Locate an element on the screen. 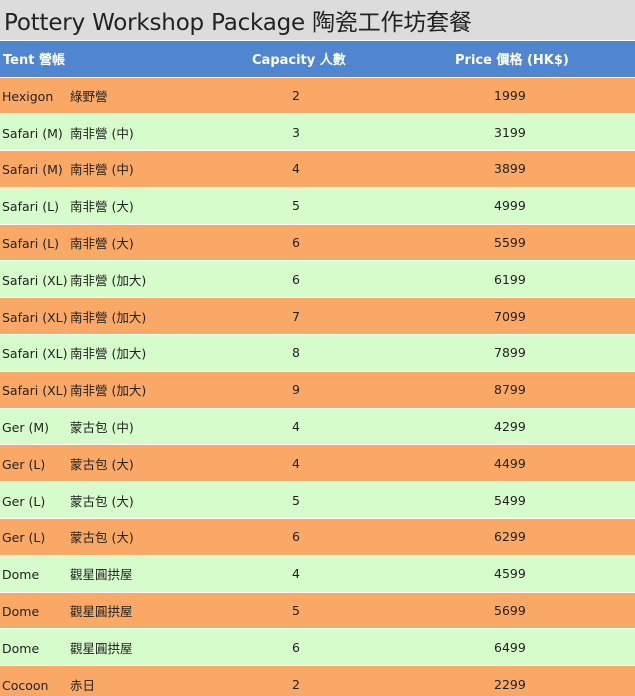 This screenshot has height=696, width=635. tent-name-en: Ger (M) is located at coordinates (26, 428).